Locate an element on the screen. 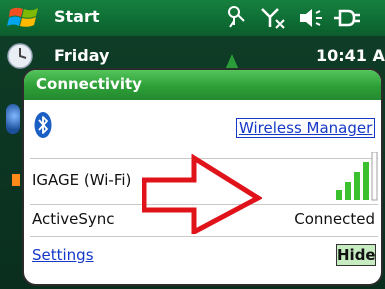  divider is located at coordinates (204, 236).